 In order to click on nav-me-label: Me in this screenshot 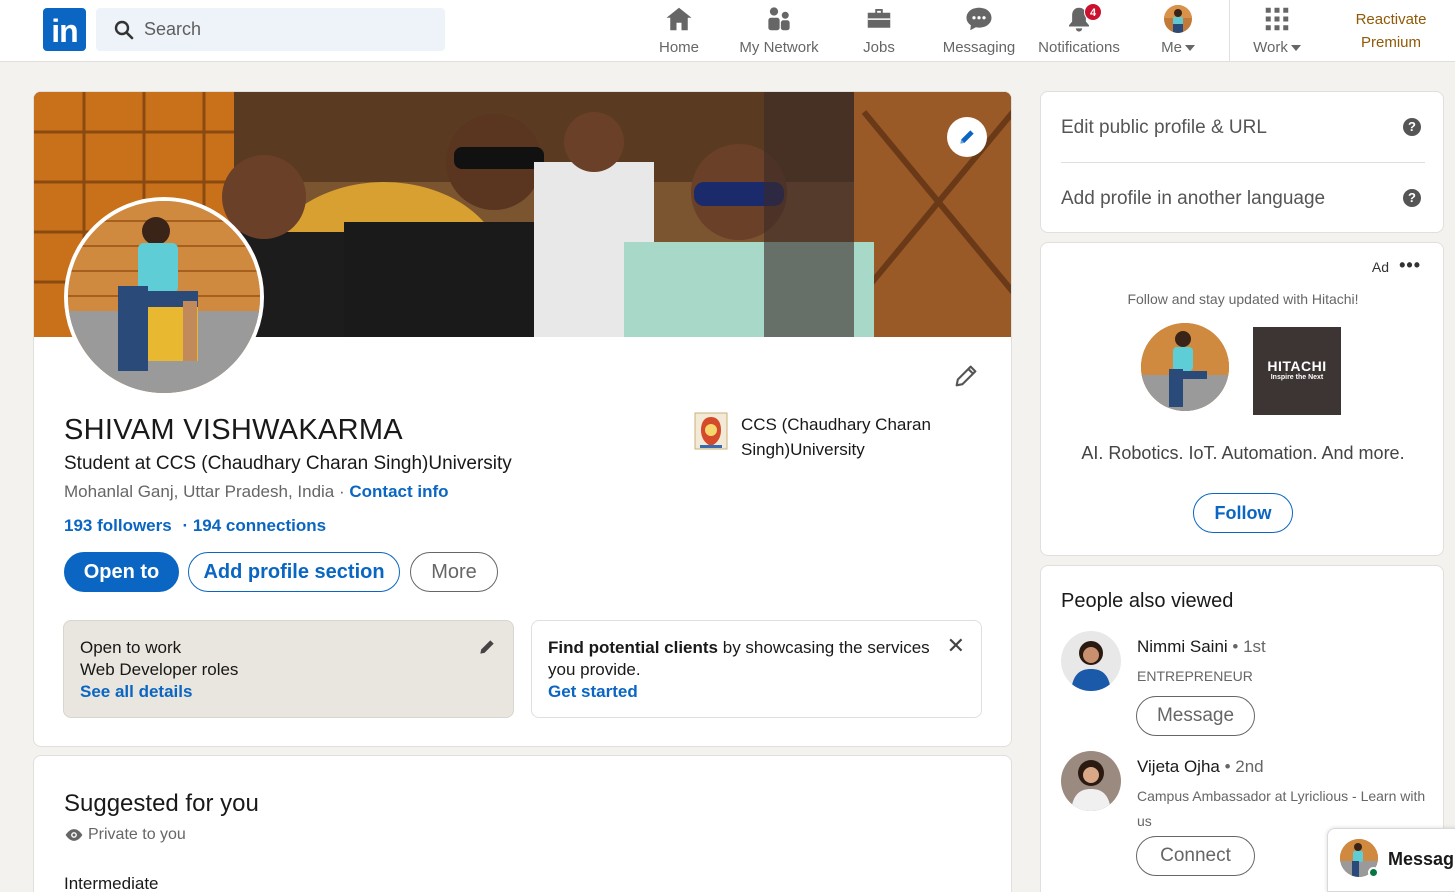, I will do `click(1178, 47)`.